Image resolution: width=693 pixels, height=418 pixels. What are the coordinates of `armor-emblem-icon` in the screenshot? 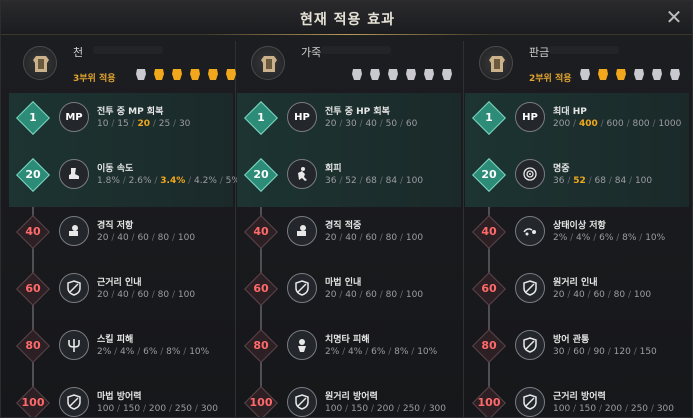 It's located at (40, 63).